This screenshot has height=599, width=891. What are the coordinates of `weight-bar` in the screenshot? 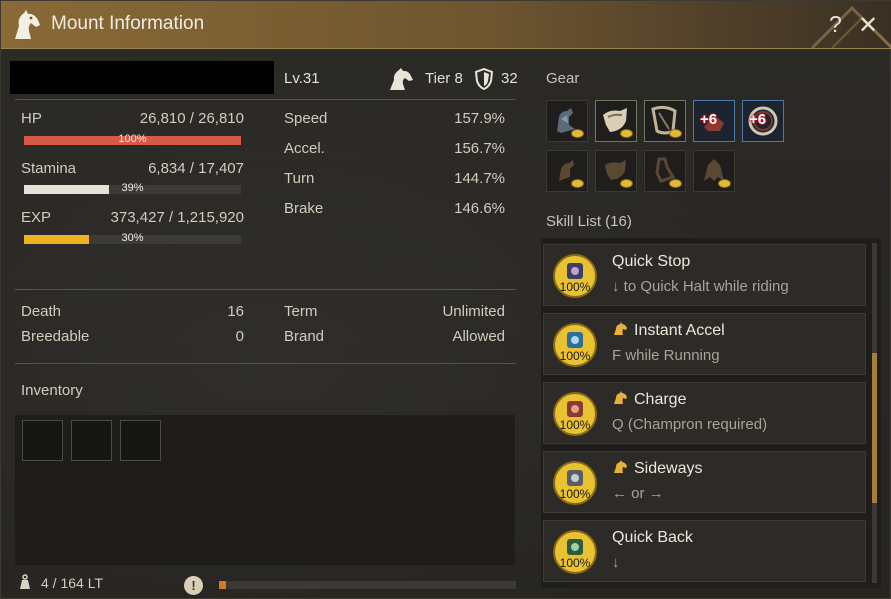 It's located at (367, 585).